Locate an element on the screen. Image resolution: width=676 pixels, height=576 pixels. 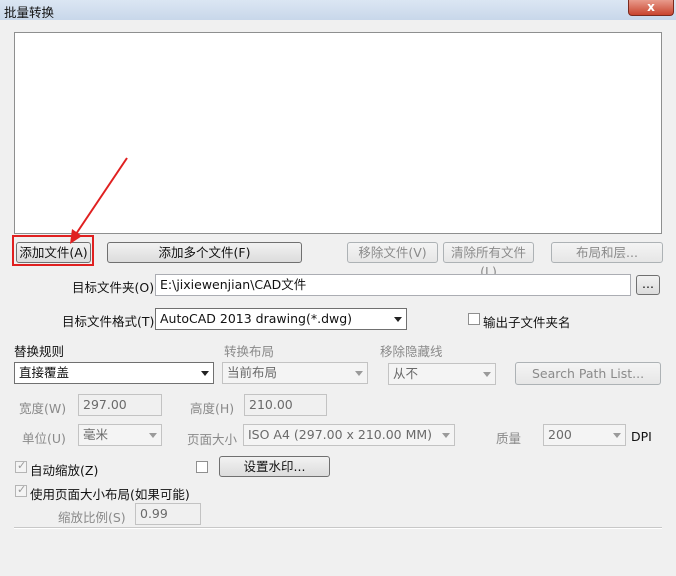
remove-hidden-lines-value: 从不 is located at coordinates (406, 373).